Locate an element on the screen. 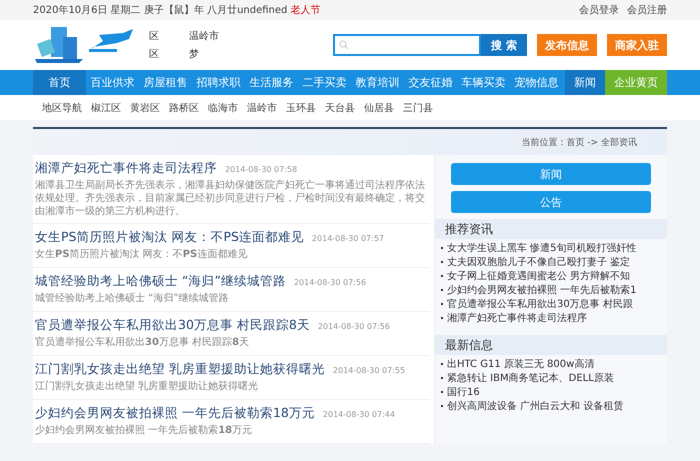 Image resolution: width=700 pixels, height=461 pixels. account-link: 会员登录 is located at coordinates (599, 10).